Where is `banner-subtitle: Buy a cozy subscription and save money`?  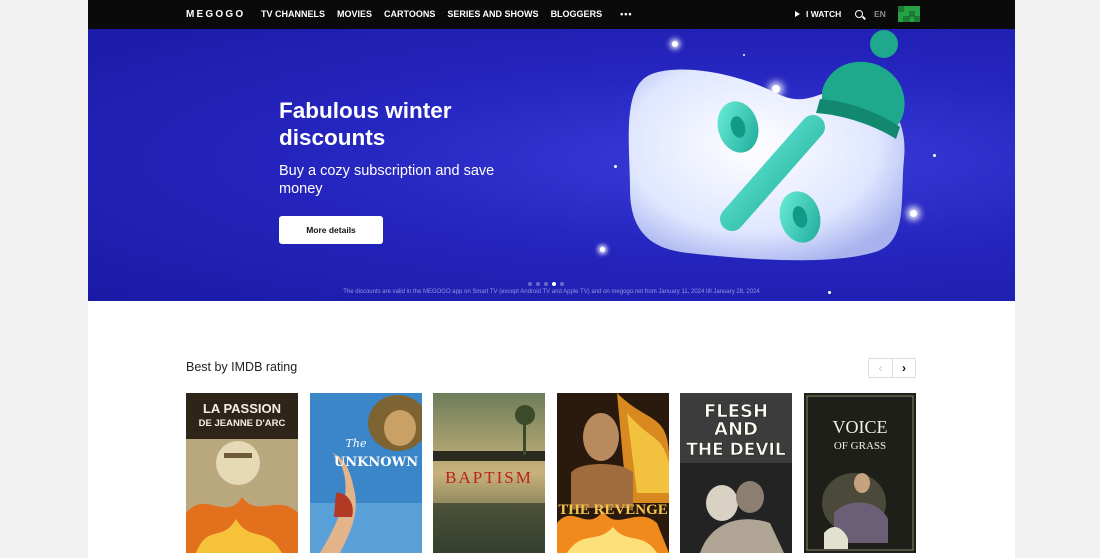
banner-subtitle: Buy a cozy subscription and save money is located at coordinates (387, 180).